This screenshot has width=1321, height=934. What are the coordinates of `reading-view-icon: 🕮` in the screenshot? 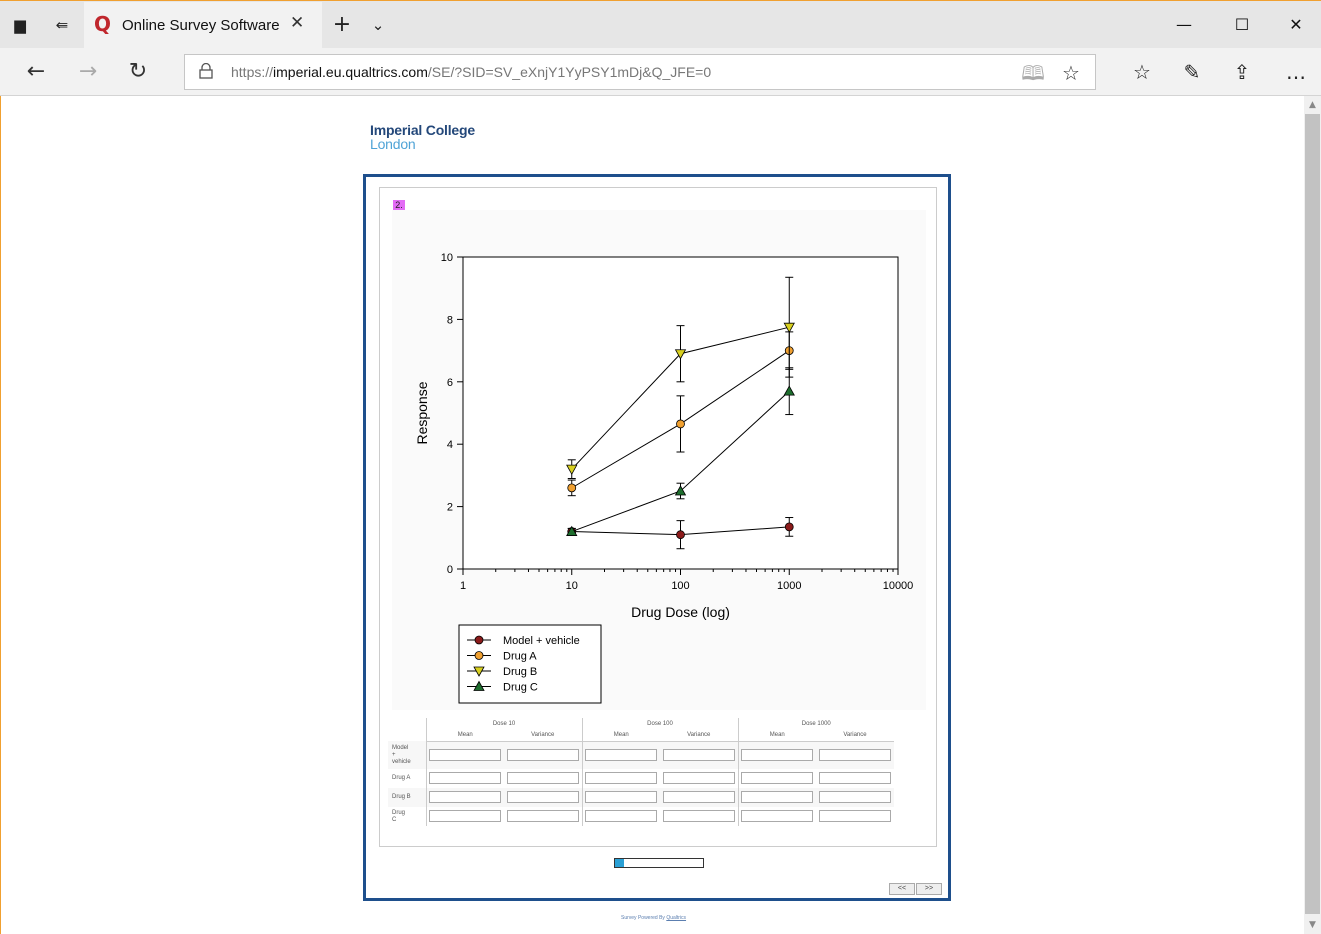 It's located at (1033, 73).